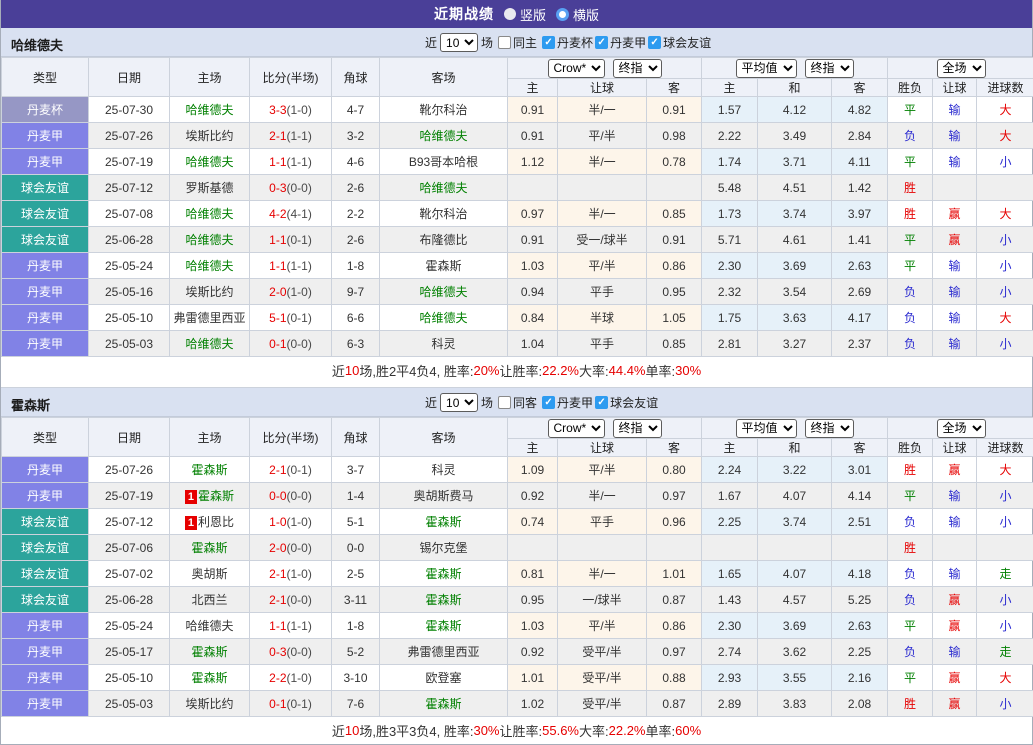  Describe the element at coordinates (577, 14) in the screenshot. I see `layout-radio-horizontal: 横版` at that location.